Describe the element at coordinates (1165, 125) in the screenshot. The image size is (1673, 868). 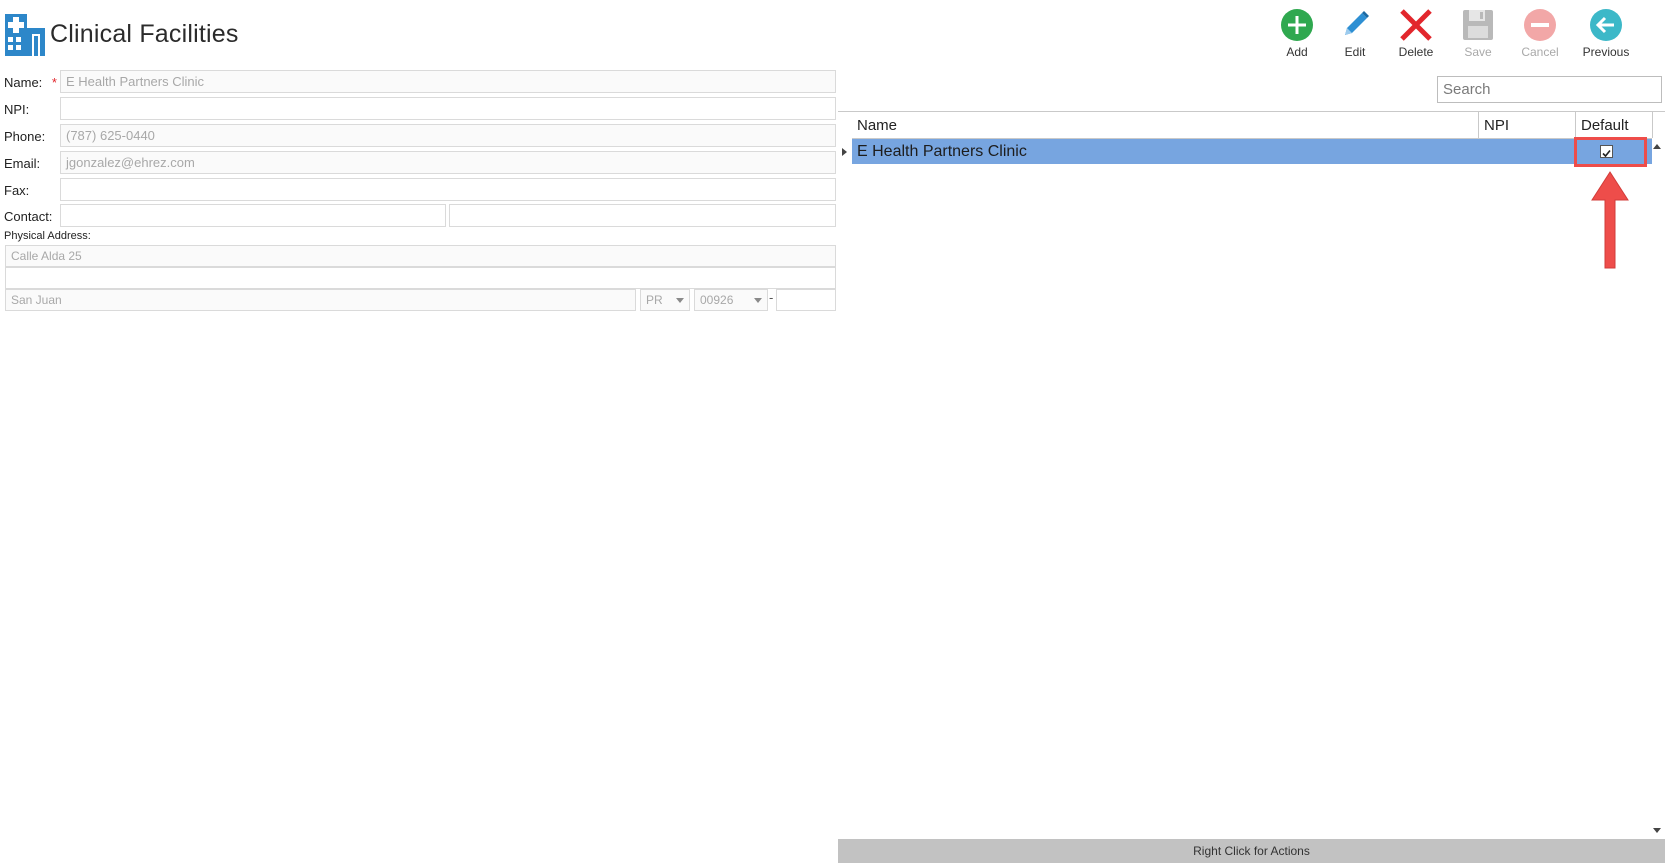
I see `column-header-name: Name` at that location.